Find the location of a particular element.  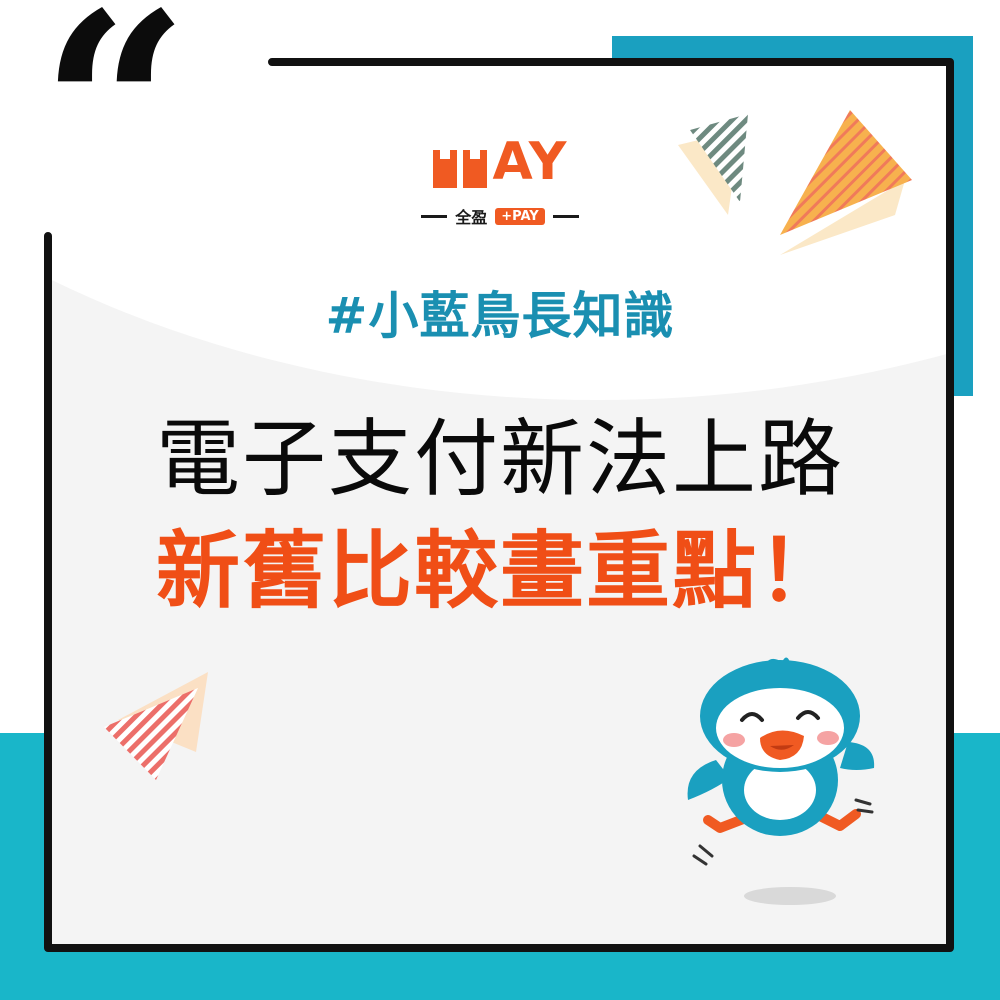

logo-blocks-icon is located at coordinates (459, 169).